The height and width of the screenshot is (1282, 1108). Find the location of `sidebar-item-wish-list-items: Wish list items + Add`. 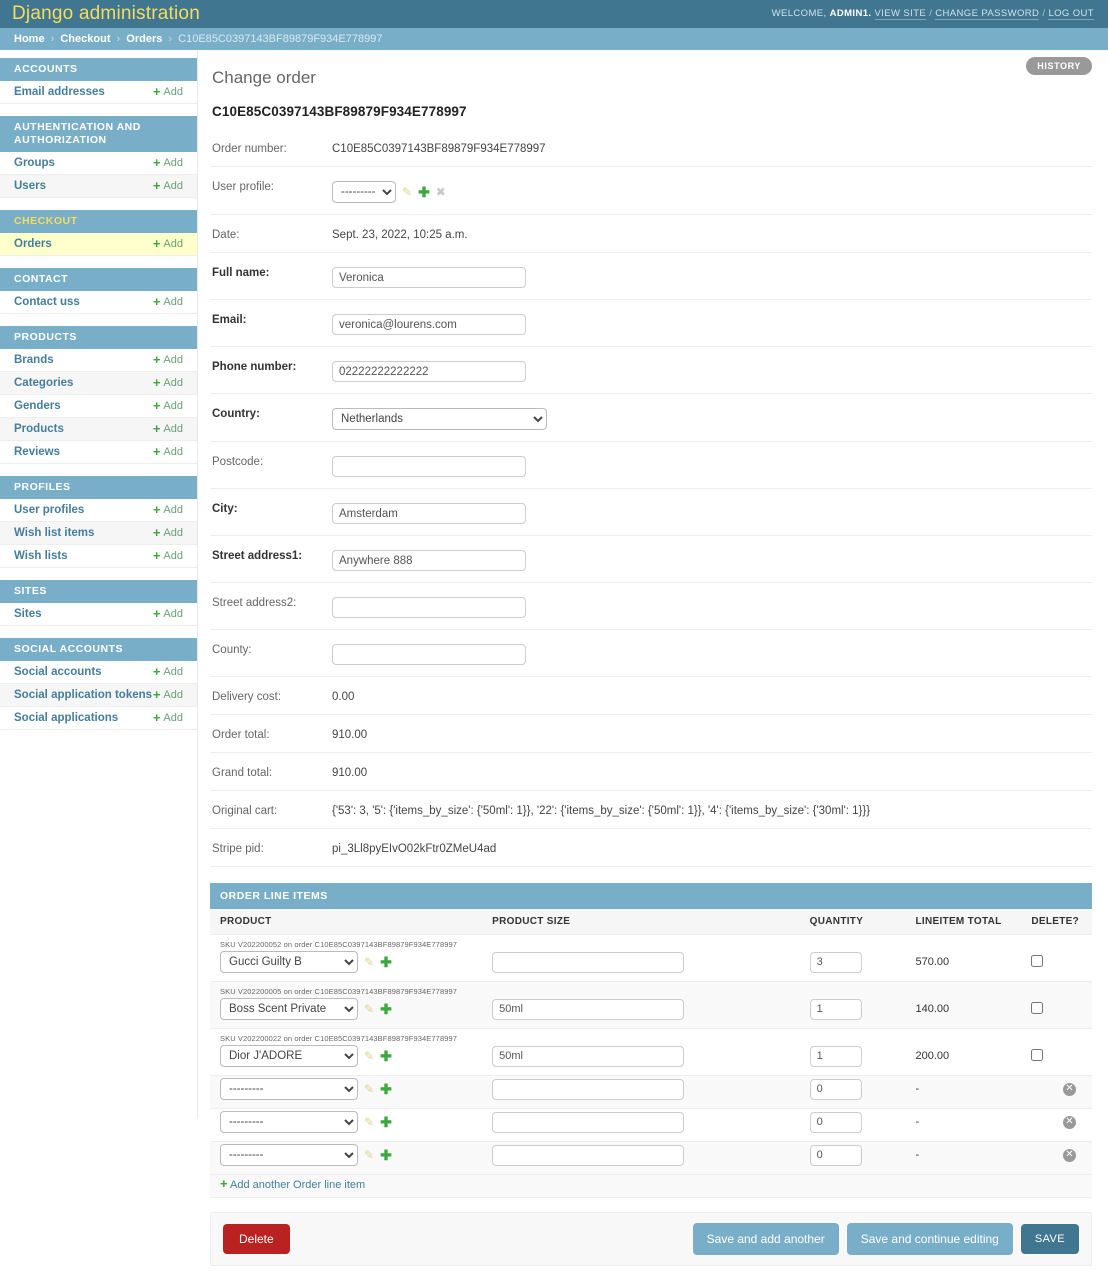

sidebar-item-wish-list-items: Wish list items + Add is located at coordinates (98, 533).